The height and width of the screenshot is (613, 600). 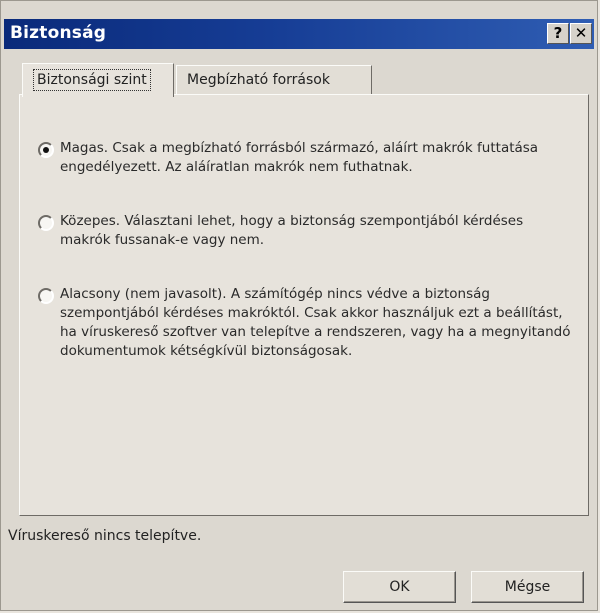 What do you see at coordinates (46, 150) in the screenshot?
I see `radio-high` at bounding box center [46, 150].